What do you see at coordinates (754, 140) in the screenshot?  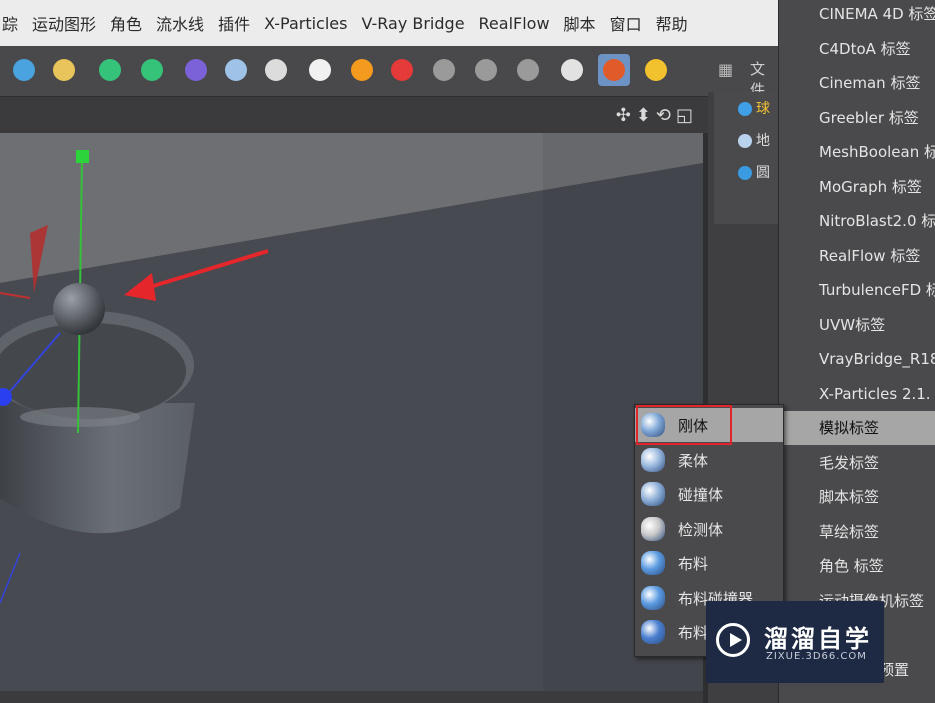 I see `object-row: 地` at bounding box center [754, 140].